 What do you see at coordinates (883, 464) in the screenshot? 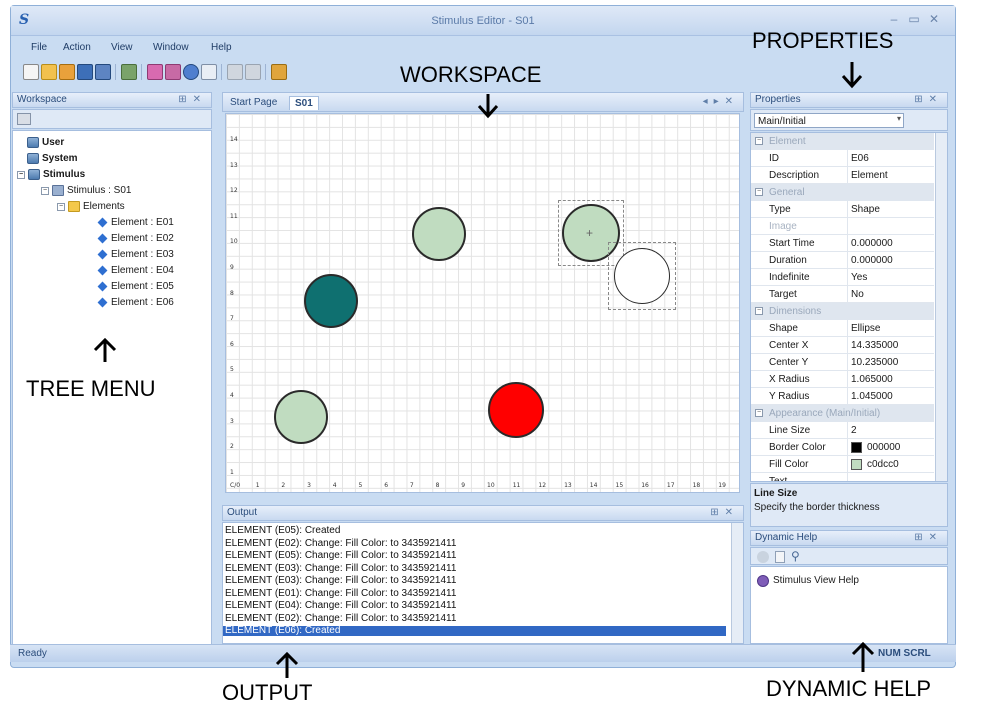
I see `property-value: c0dcc0` at bounding box center [883, 464].